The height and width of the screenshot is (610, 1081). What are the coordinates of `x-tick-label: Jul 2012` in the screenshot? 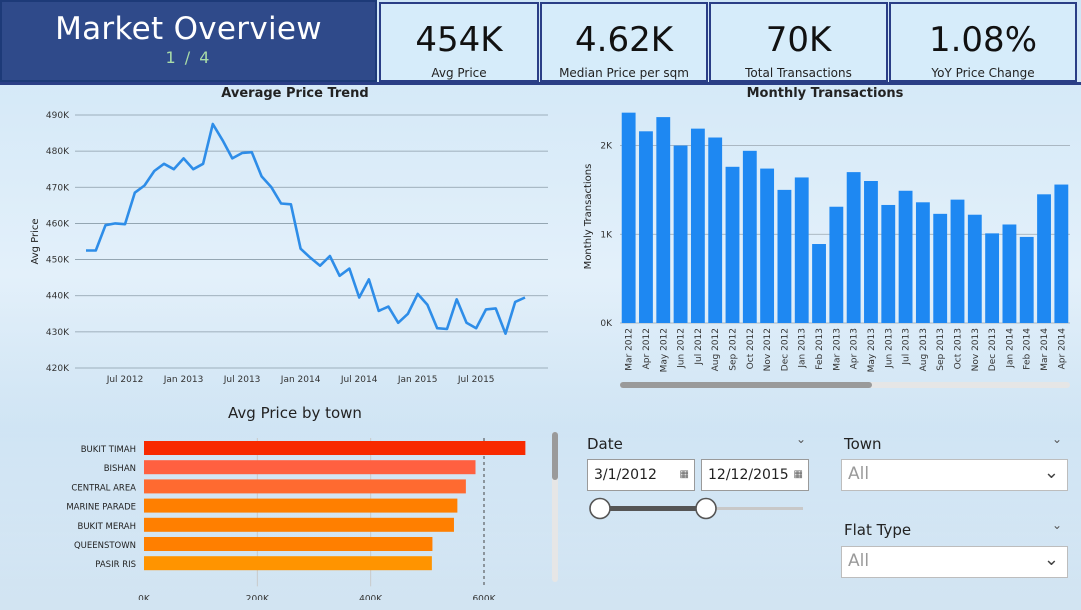 It's located at (125, 380).